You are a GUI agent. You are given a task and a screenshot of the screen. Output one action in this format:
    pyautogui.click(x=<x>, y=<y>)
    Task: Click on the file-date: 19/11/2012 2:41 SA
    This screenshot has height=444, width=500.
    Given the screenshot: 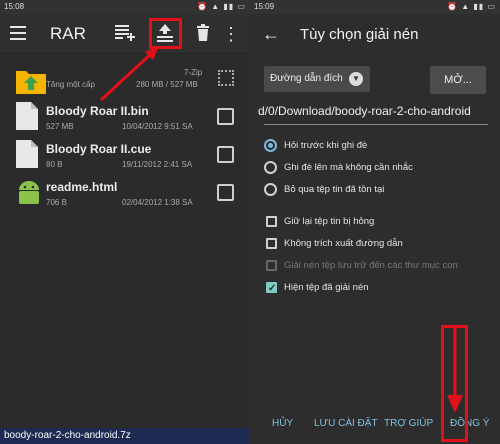 What is the action you would take?
    pyautogui.click(x=157, y=164)
    